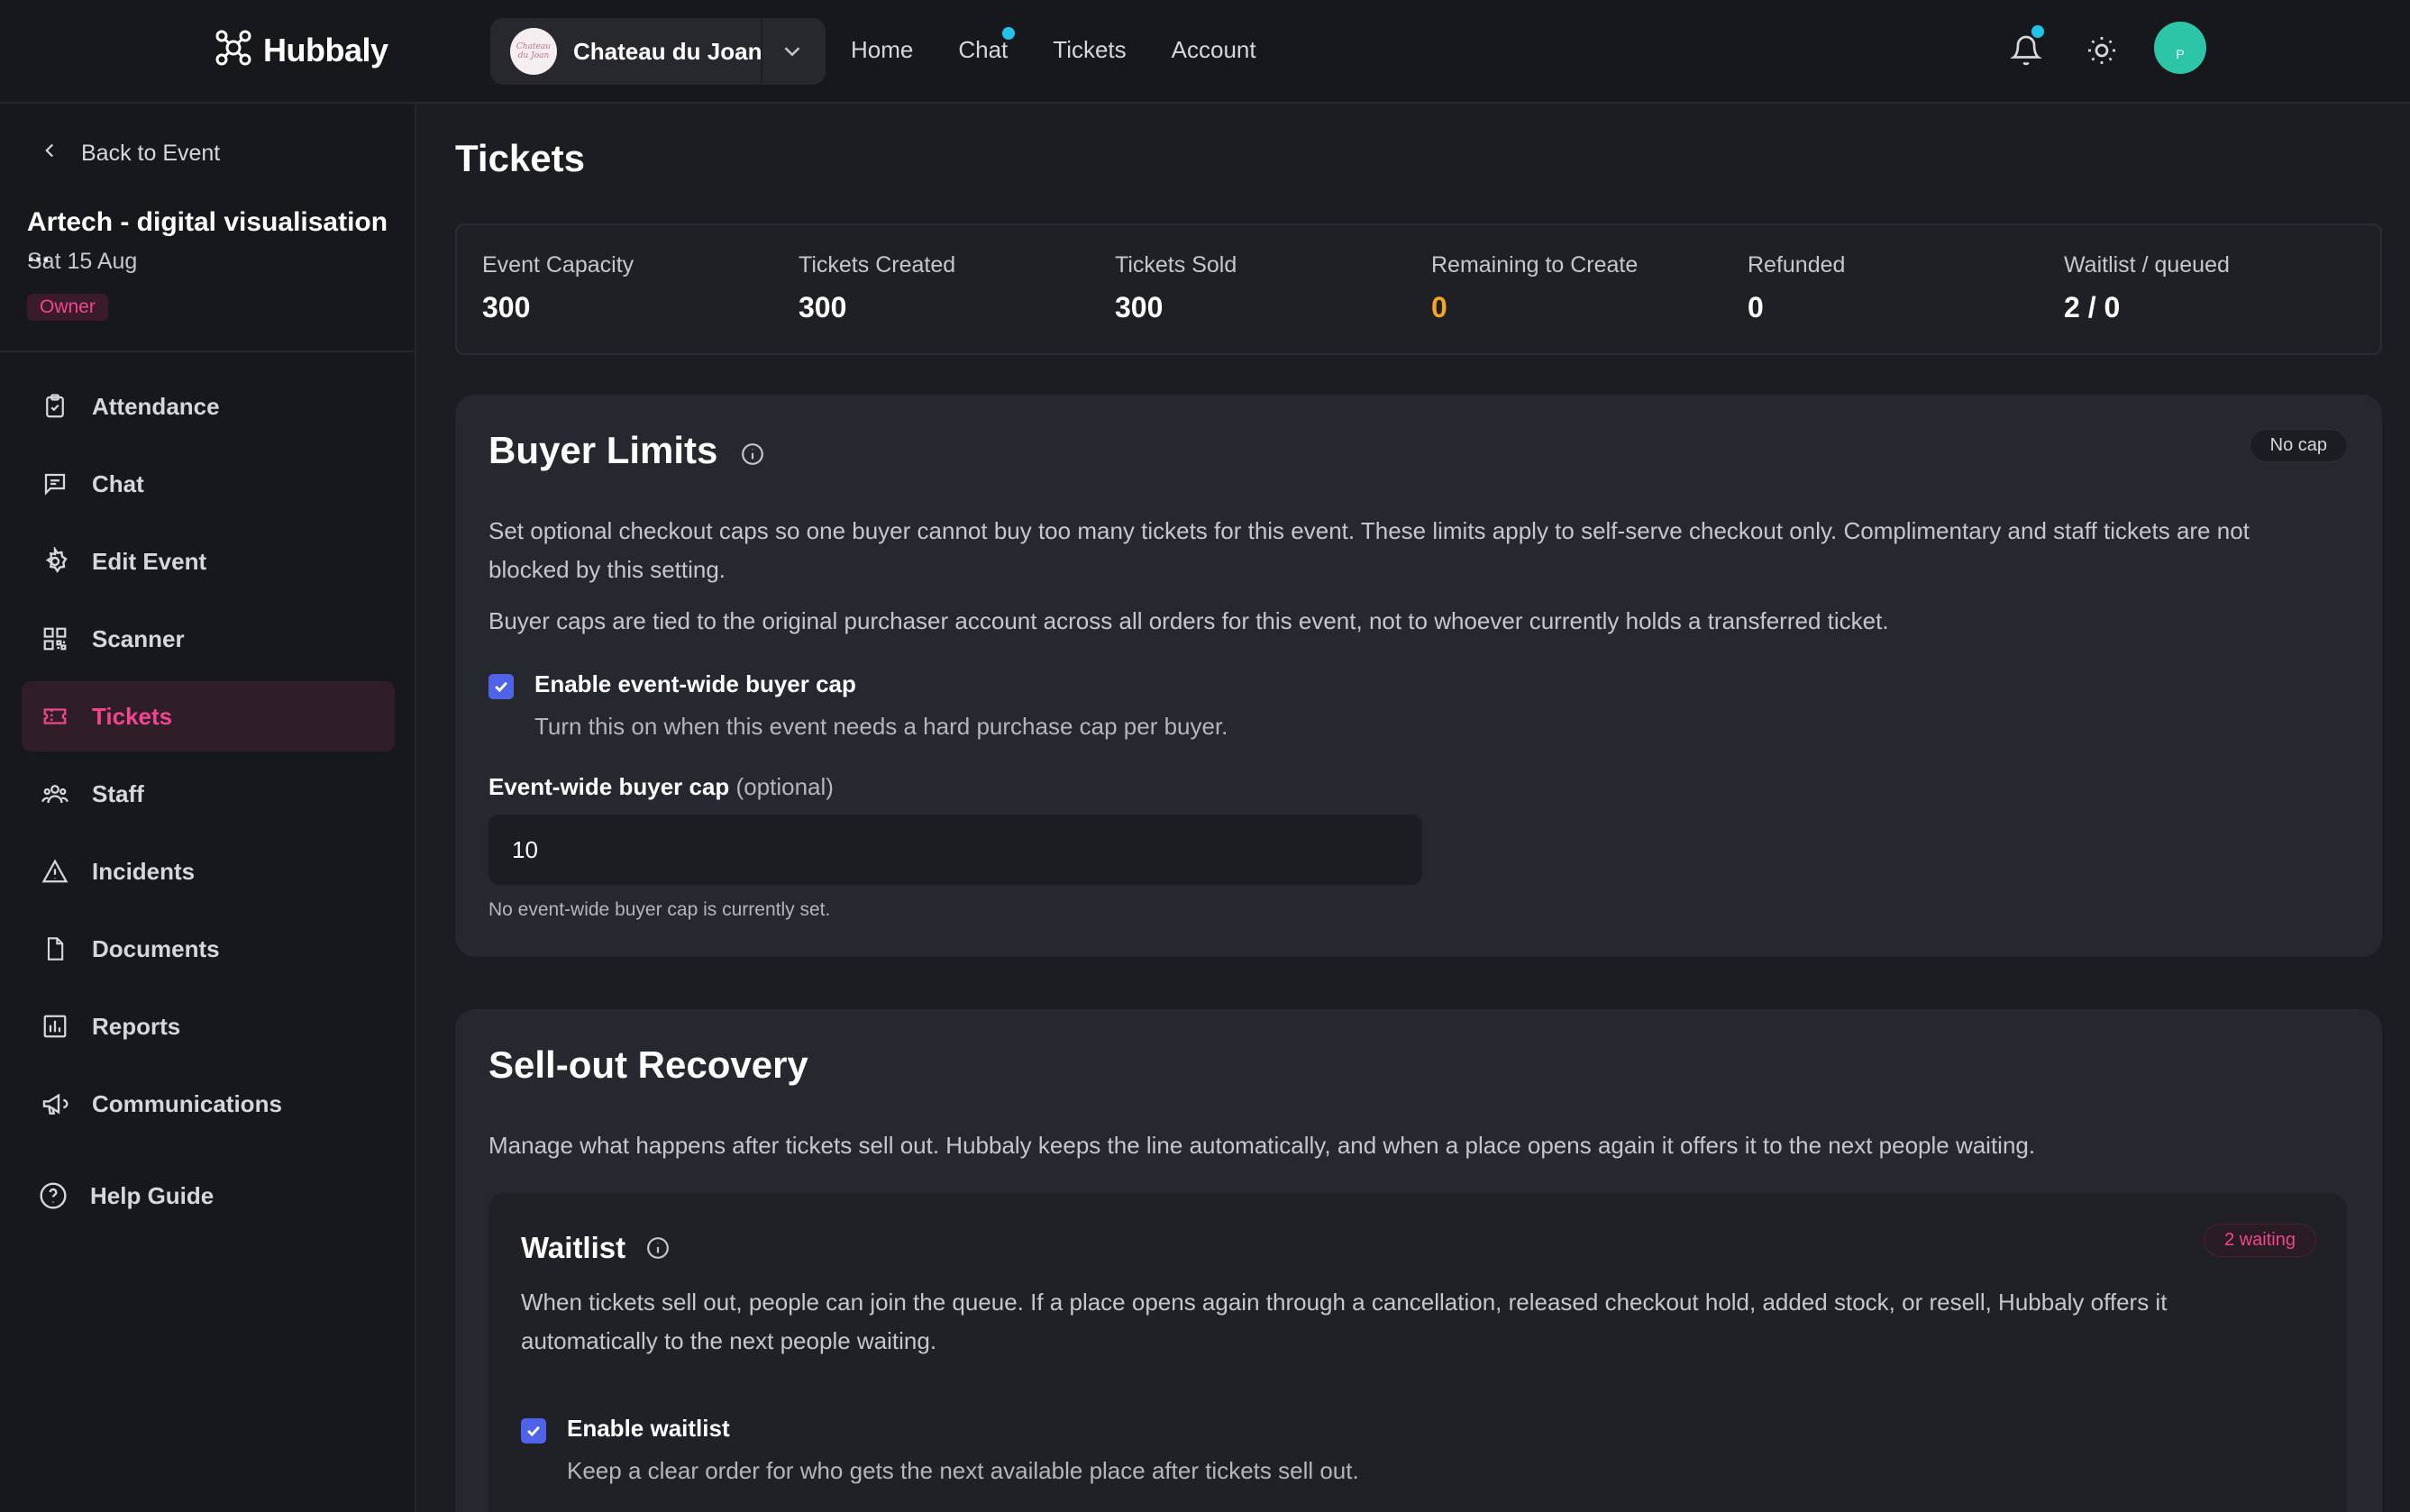 The height and width of the screenshot is (1512, 2410). Describe the element at coordinates (792, 53) in the screenshot. I see `chevron-down-icon` at that location.